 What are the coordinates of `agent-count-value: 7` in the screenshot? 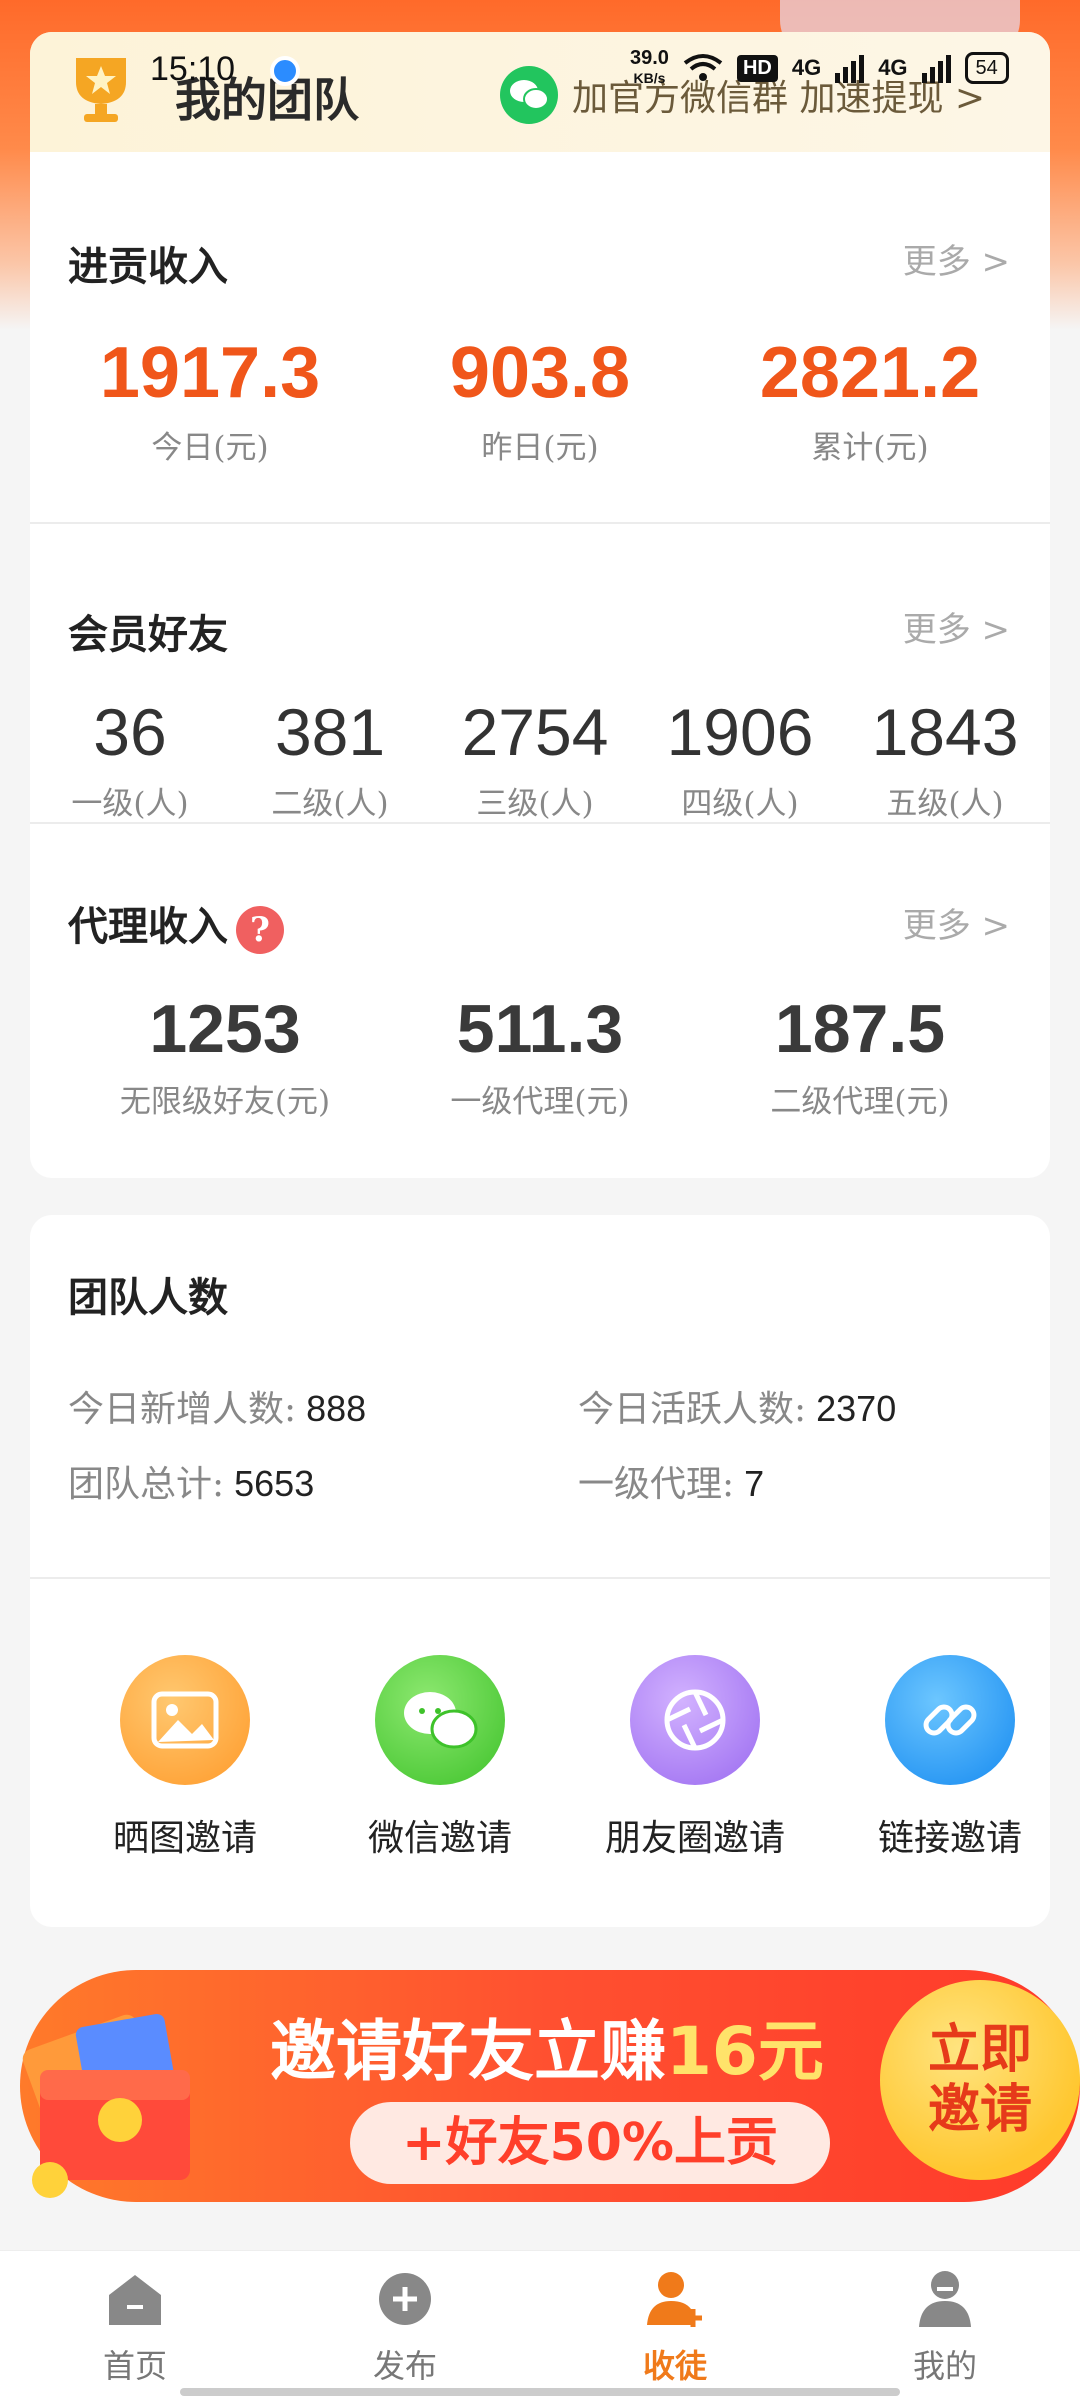 It's located at (754, 1483).